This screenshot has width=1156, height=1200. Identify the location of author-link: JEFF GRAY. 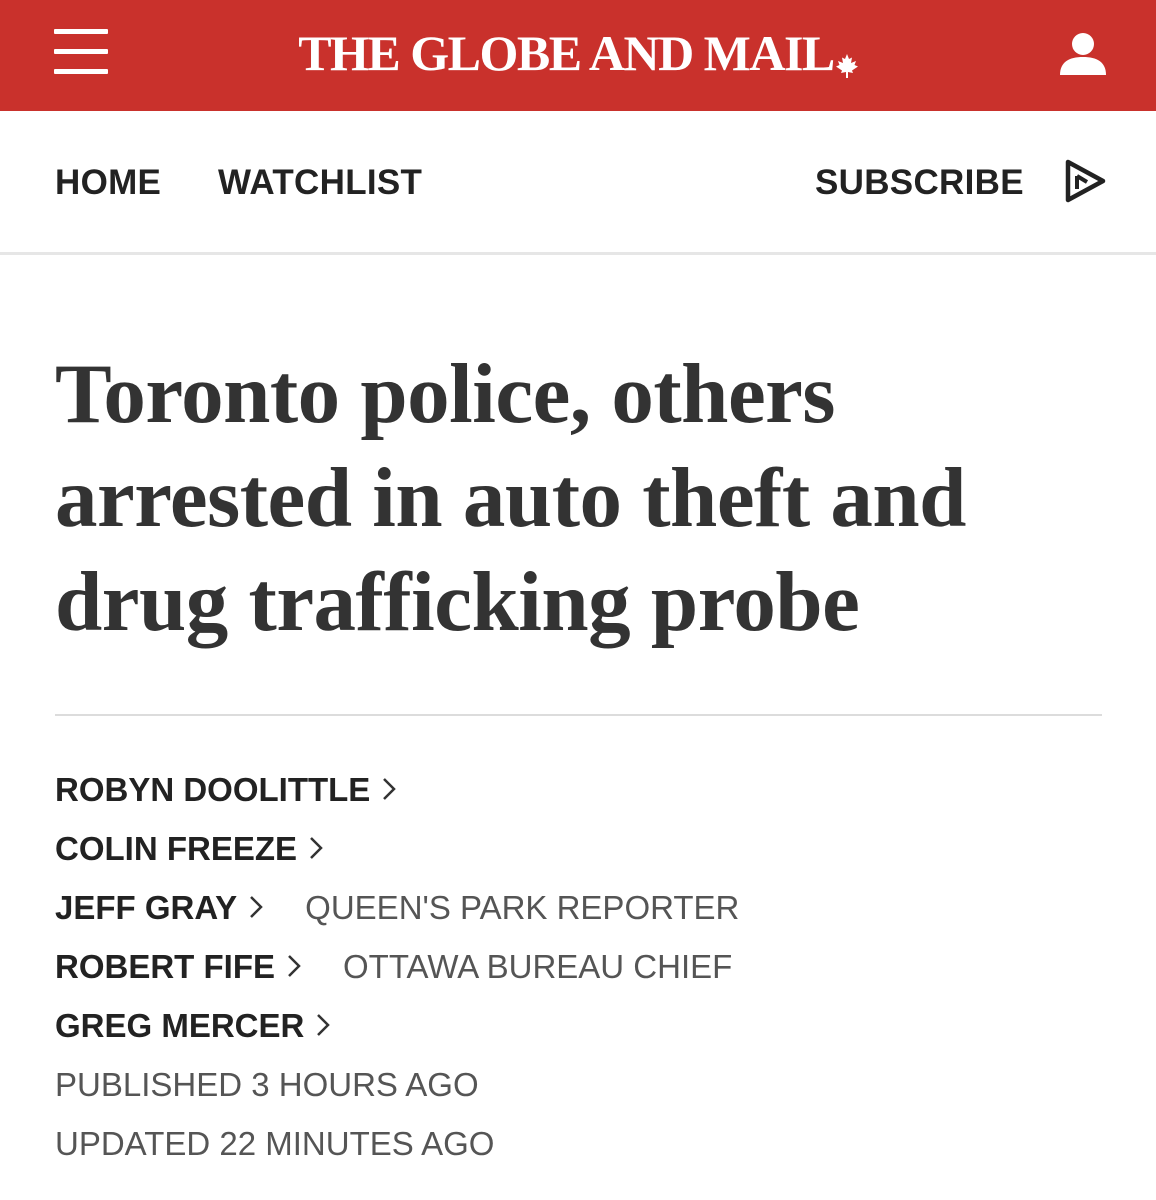
(159, 908).